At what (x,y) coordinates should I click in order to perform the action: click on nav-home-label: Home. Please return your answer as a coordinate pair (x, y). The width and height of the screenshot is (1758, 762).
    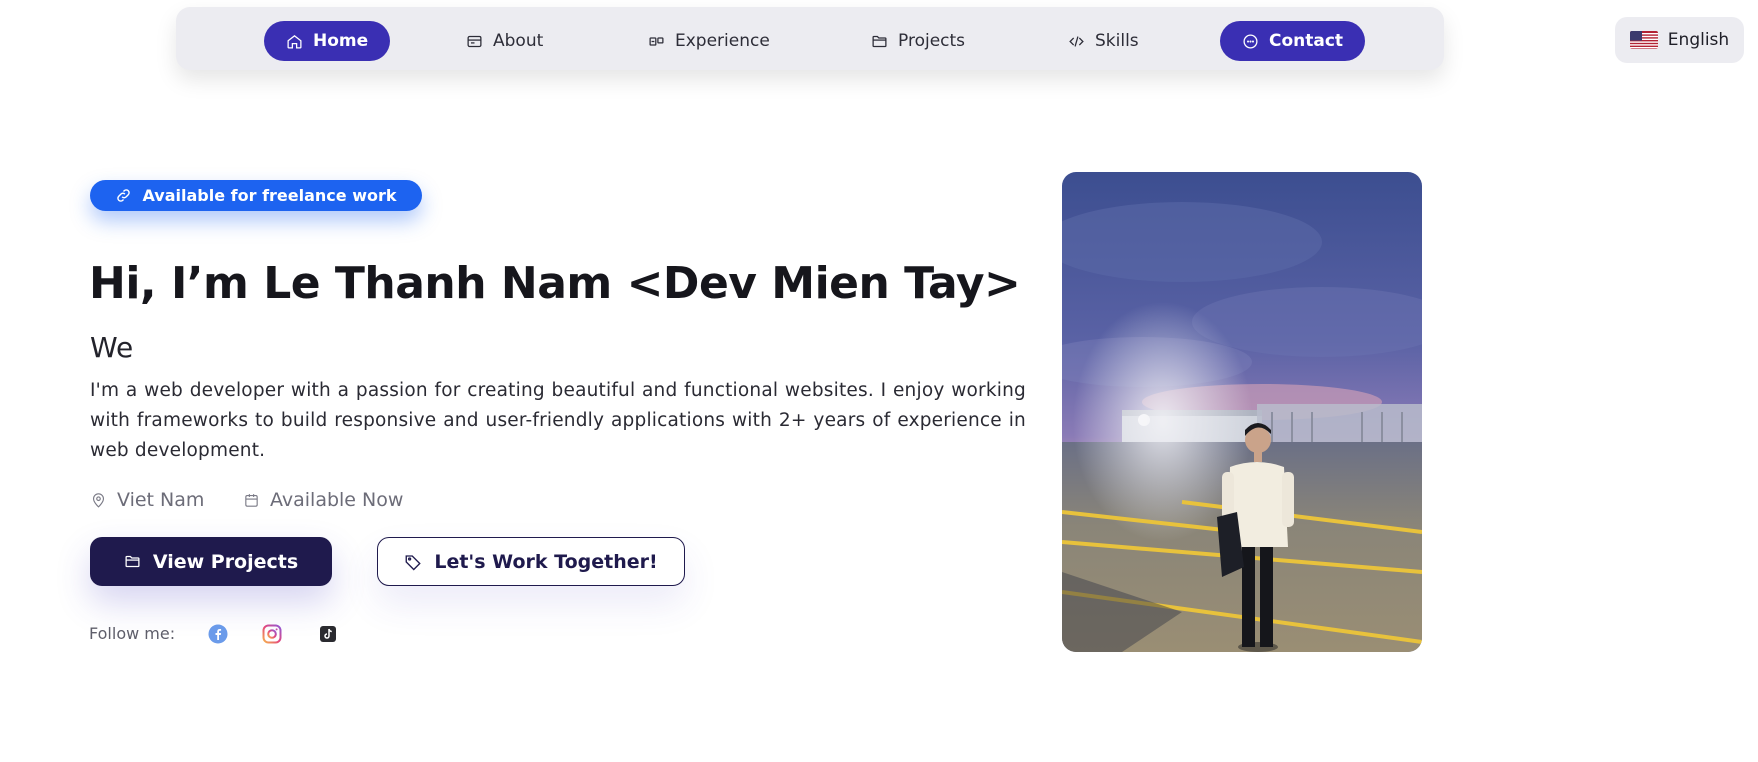
    Looking at the image, I should click on (341, 41).